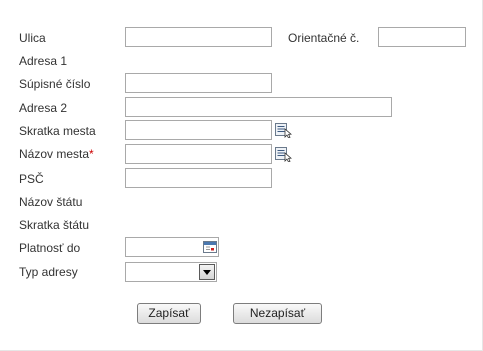 This screenshot has width=483, height=351. What do you see at coordinates (51, 202) in the screenshot?
I see `state-name-label: Názov štátu` at bounding box center [51, 202].